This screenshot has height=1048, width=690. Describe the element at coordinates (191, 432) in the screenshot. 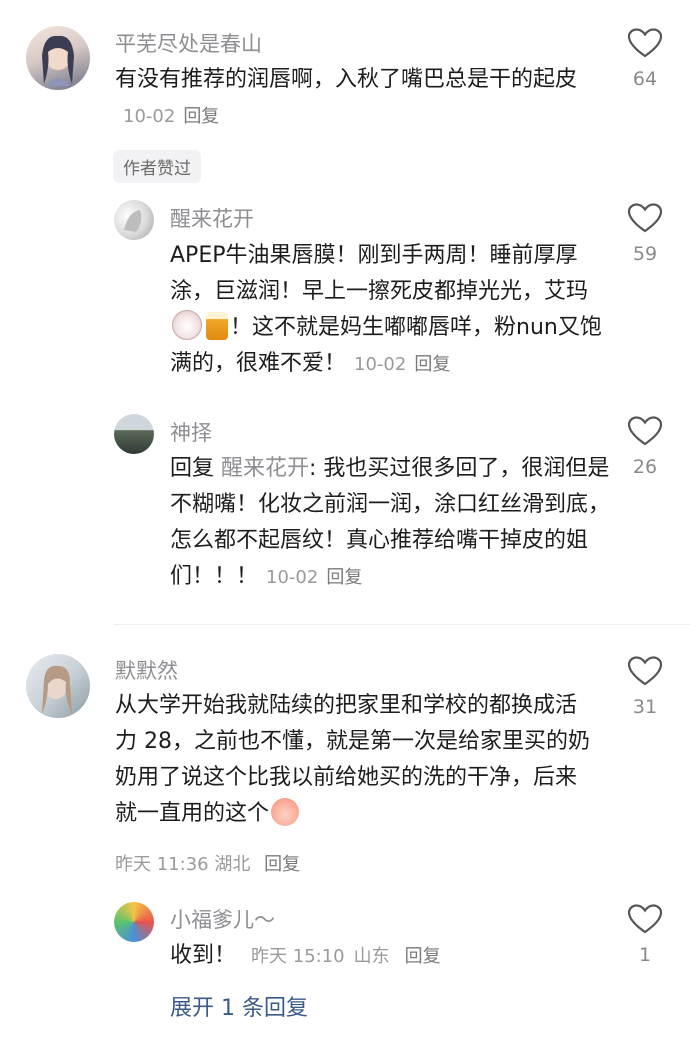

I see `reply-username: 神择` at that location.